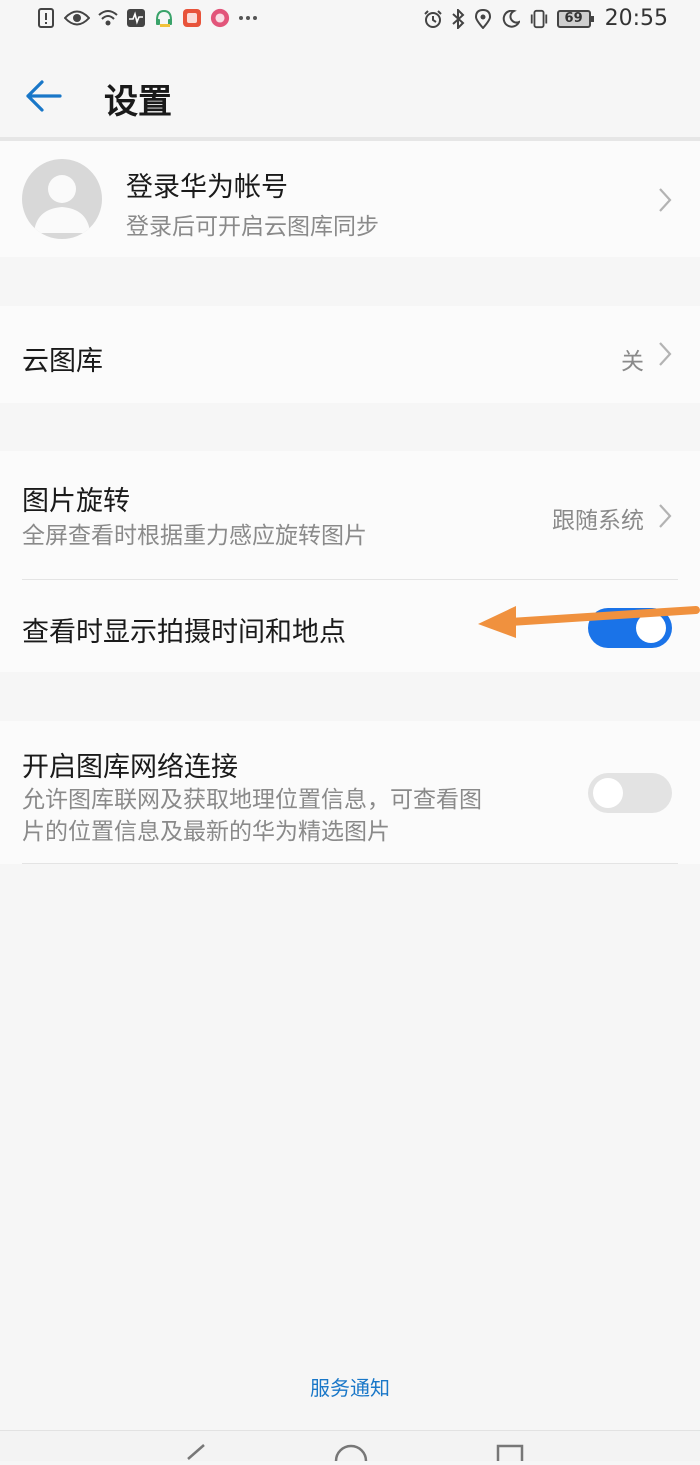 Image resolution: width=700 pixels, height=1465 pixels. What do you see at coordinates (76, 501) in the screenshot?
I see `photo-rotate-title: 图片旋转` at bounding box center [76, 501].